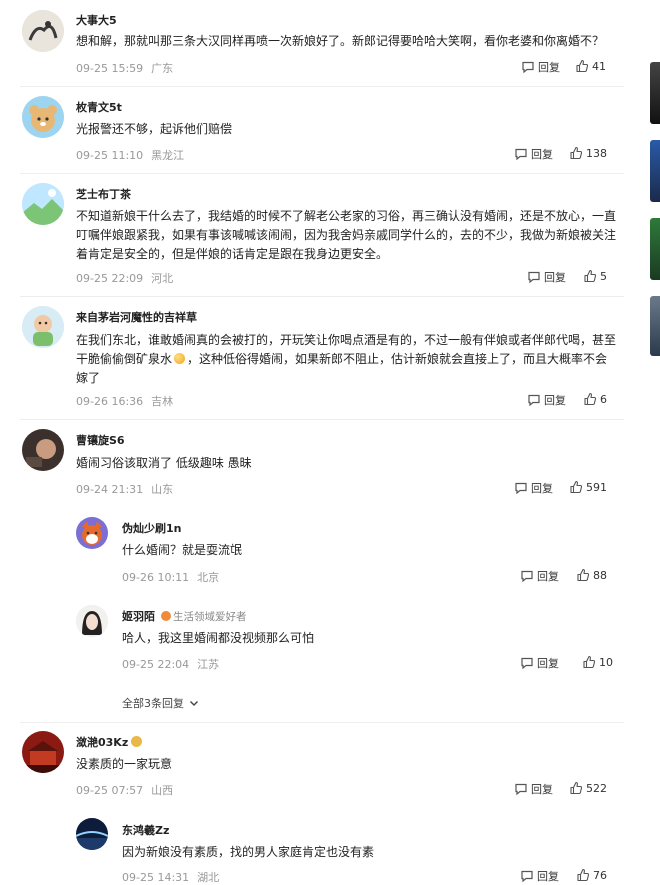 Image resolution: width=660 pixels, height=885 pixels. What do you see at coordinates (102, 742) in the screenshot?
I see `username-link: 潋滟03Kz` at bounding box center [102, 742].